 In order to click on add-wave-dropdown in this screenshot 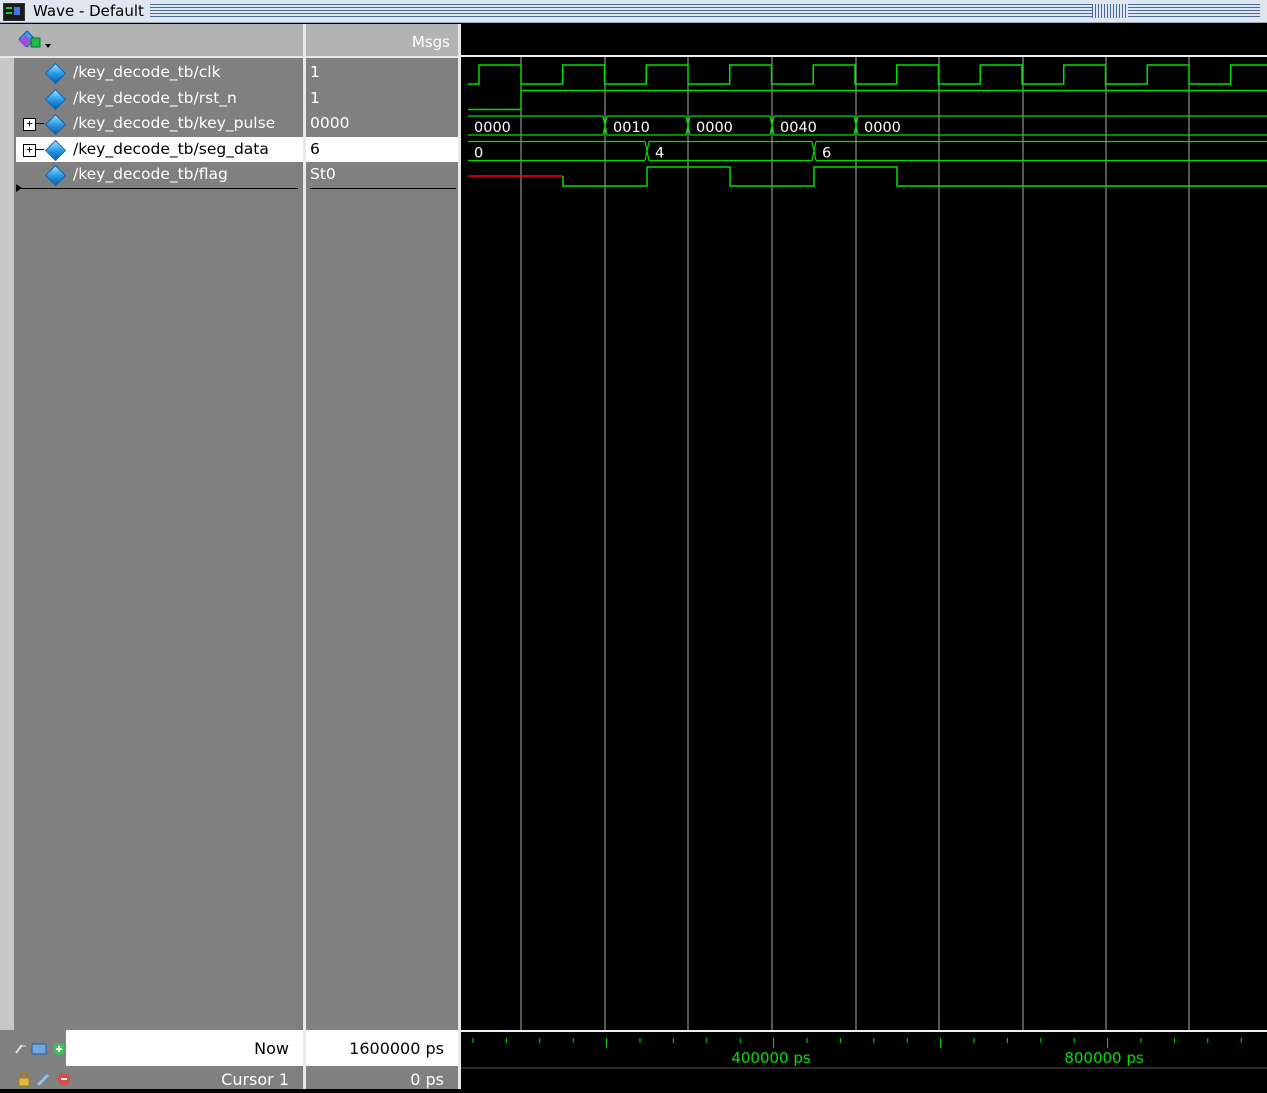, I will do `click(33, 40)`.